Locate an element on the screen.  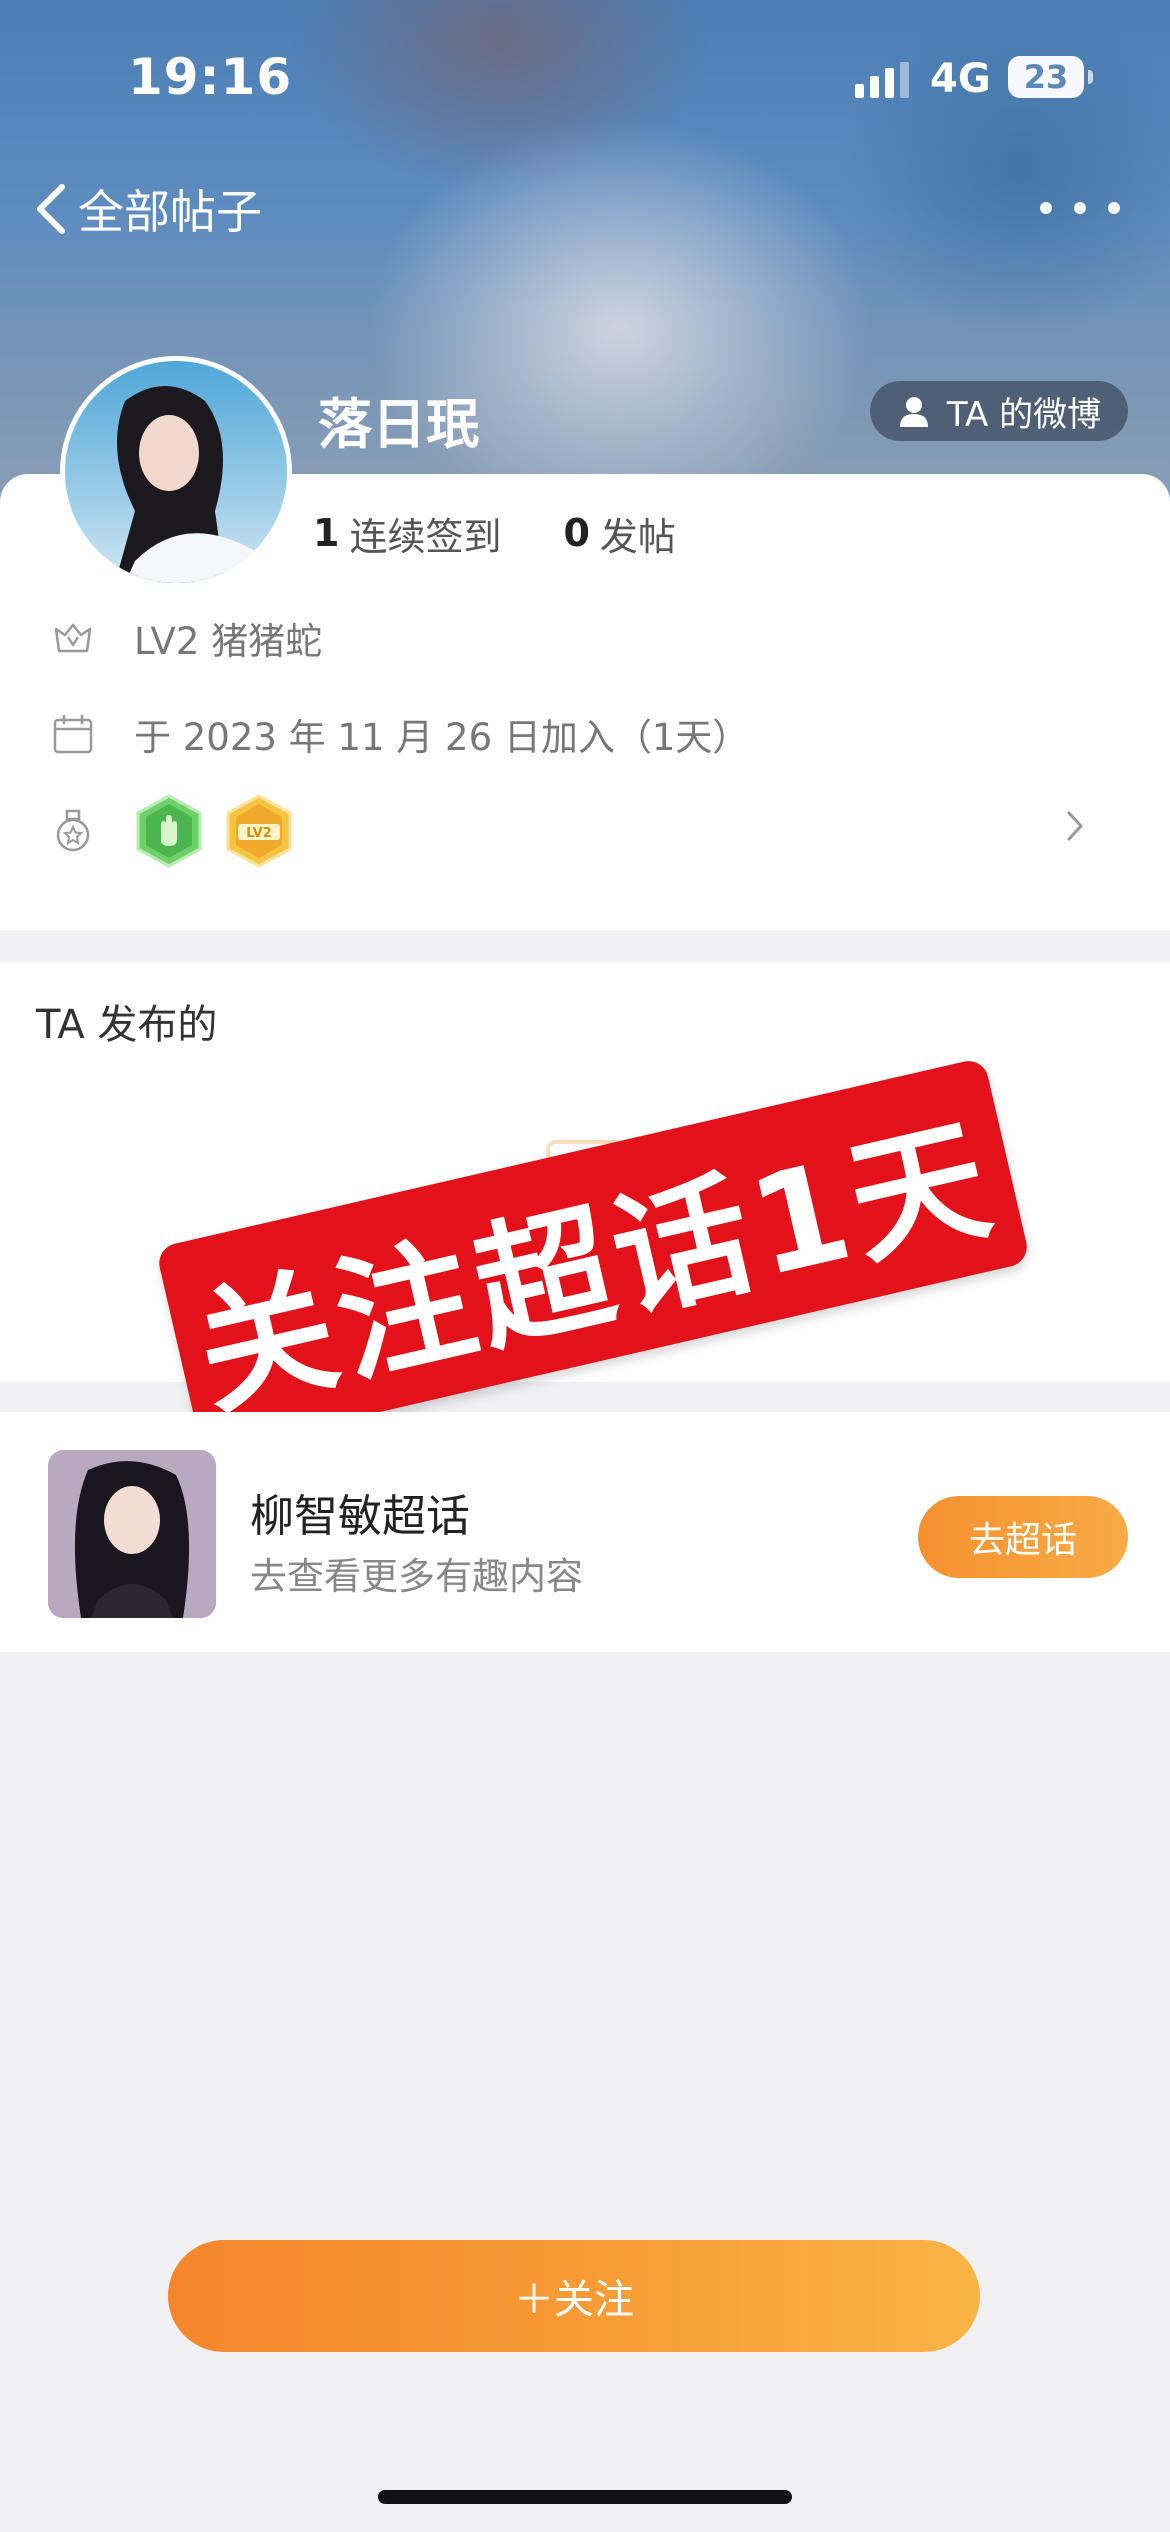
chevron-right-icon is located at coordinates (1075, 826).